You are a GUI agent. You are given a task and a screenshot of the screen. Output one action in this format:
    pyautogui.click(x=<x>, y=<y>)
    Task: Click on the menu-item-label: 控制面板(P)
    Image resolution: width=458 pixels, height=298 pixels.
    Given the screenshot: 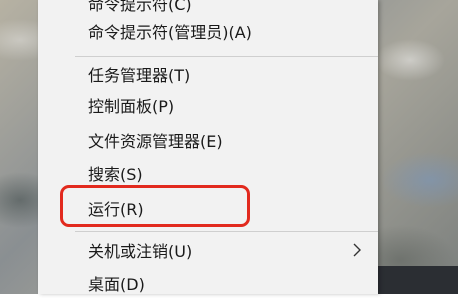 What is the action you would take?
    pyautogui.click(x=131, y=106)
    